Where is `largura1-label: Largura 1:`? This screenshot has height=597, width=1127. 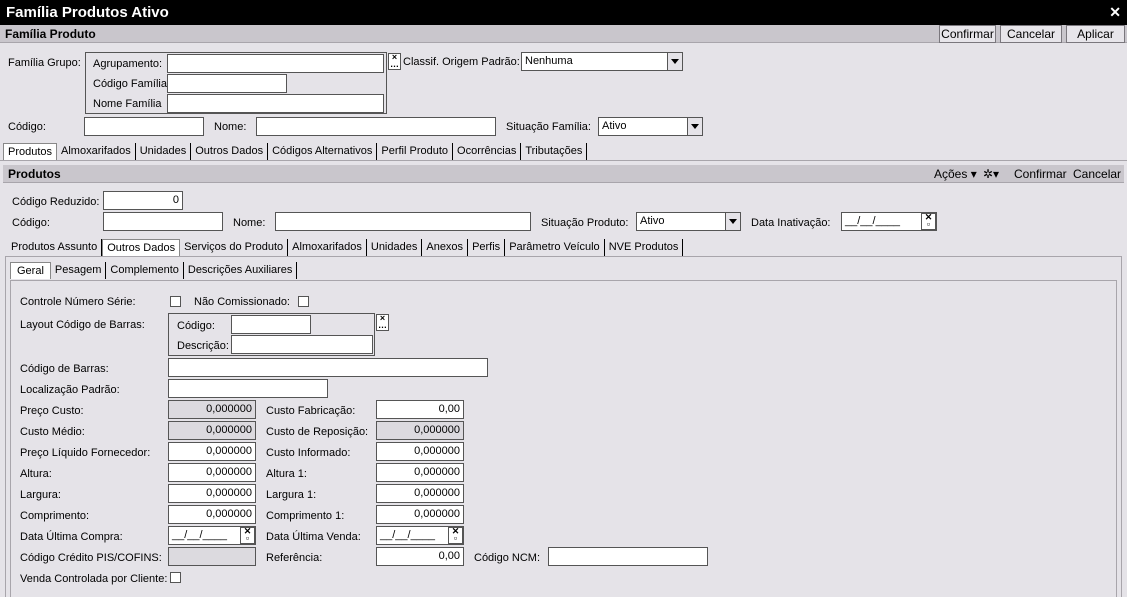 largura1-label: Largura 1: is located at coordinates (291, 495).